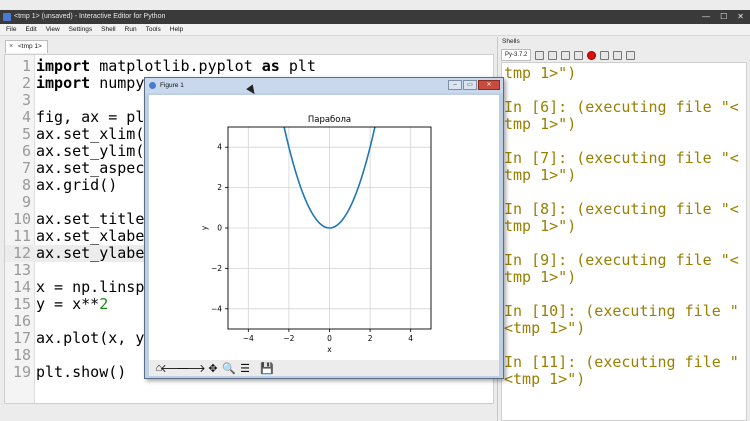 The width and height of the screenshot is (750, 421). Describe the element at coordinates (26, 83) in the screenshot. I see `line-number: 2` at that location.